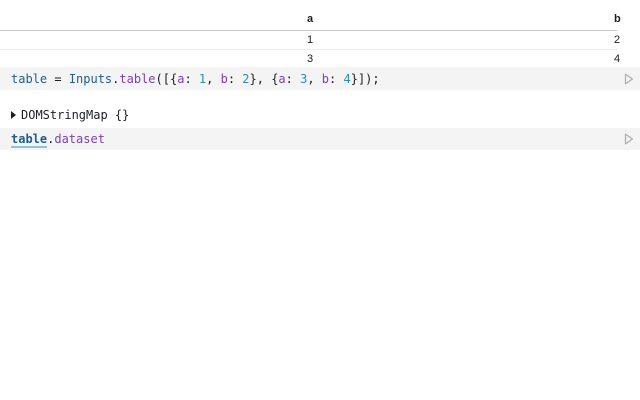 The image size is (640, 400). What do you see at coordinates (29, 78) in the screenshot?
I see `code-token-var: table` at bounding box center [29, 78].